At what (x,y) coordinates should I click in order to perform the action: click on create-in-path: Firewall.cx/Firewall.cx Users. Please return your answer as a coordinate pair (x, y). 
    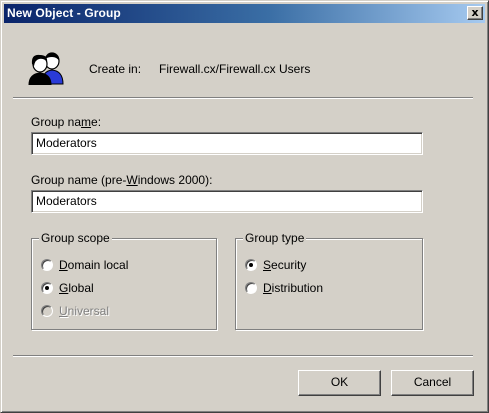
    Looking at the image, I should click on (235, 69).